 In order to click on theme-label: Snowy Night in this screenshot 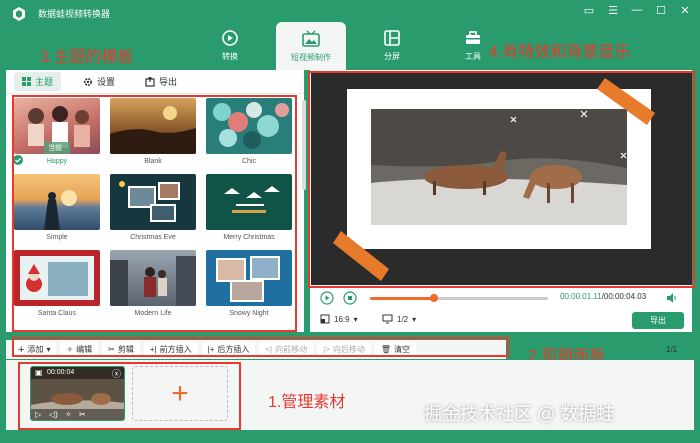, I will do `click(249, 313)`.